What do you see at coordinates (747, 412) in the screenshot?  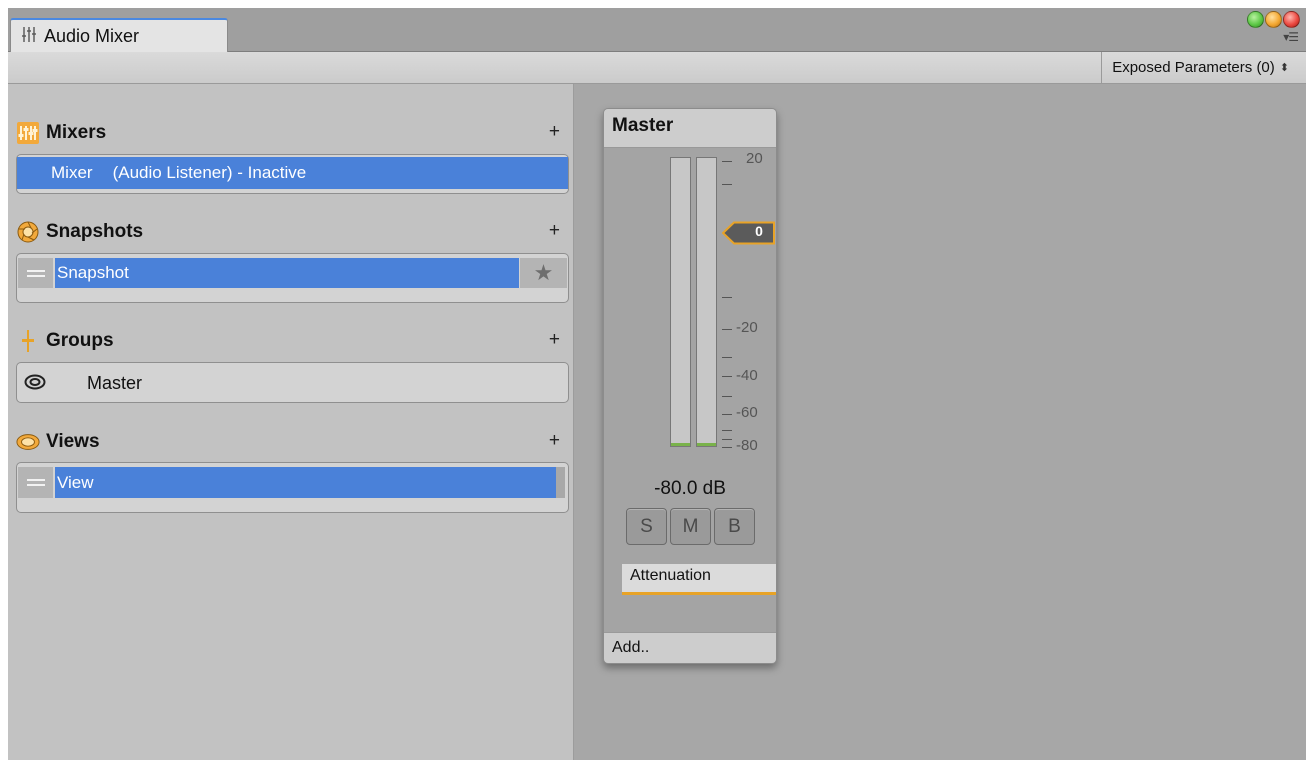 I see `scale-label: -60` at bounding box center [747, 412].